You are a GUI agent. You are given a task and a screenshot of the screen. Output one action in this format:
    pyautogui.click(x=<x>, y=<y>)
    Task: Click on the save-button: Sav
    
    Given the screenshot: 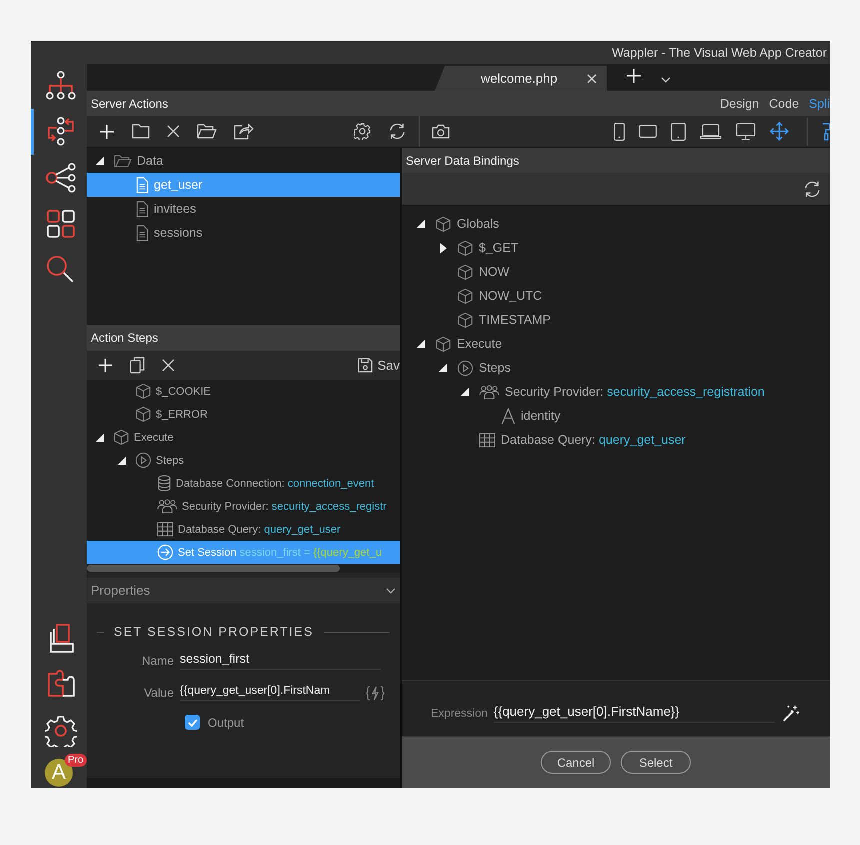 What is the action you would take?
    pyautogui.click(x=379, y=365)
    